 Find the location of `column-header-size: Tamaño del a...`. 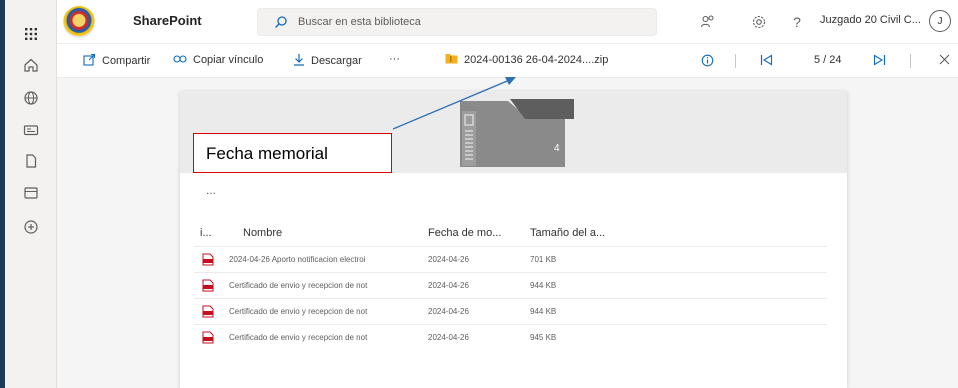

column-header-size: Tamaño del a... is located at coordinates (567, 233).